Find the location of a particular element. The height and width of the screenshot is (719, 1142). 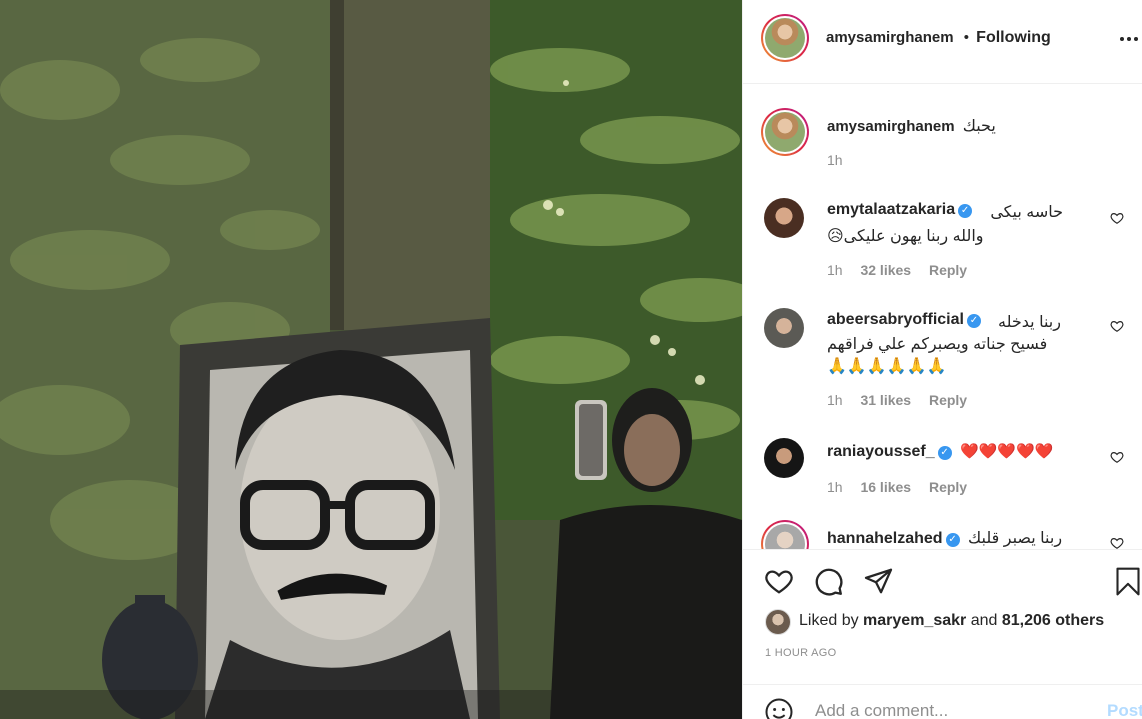

header-user-row: amysamirghanem • Following is located at coordinates (938, 38).